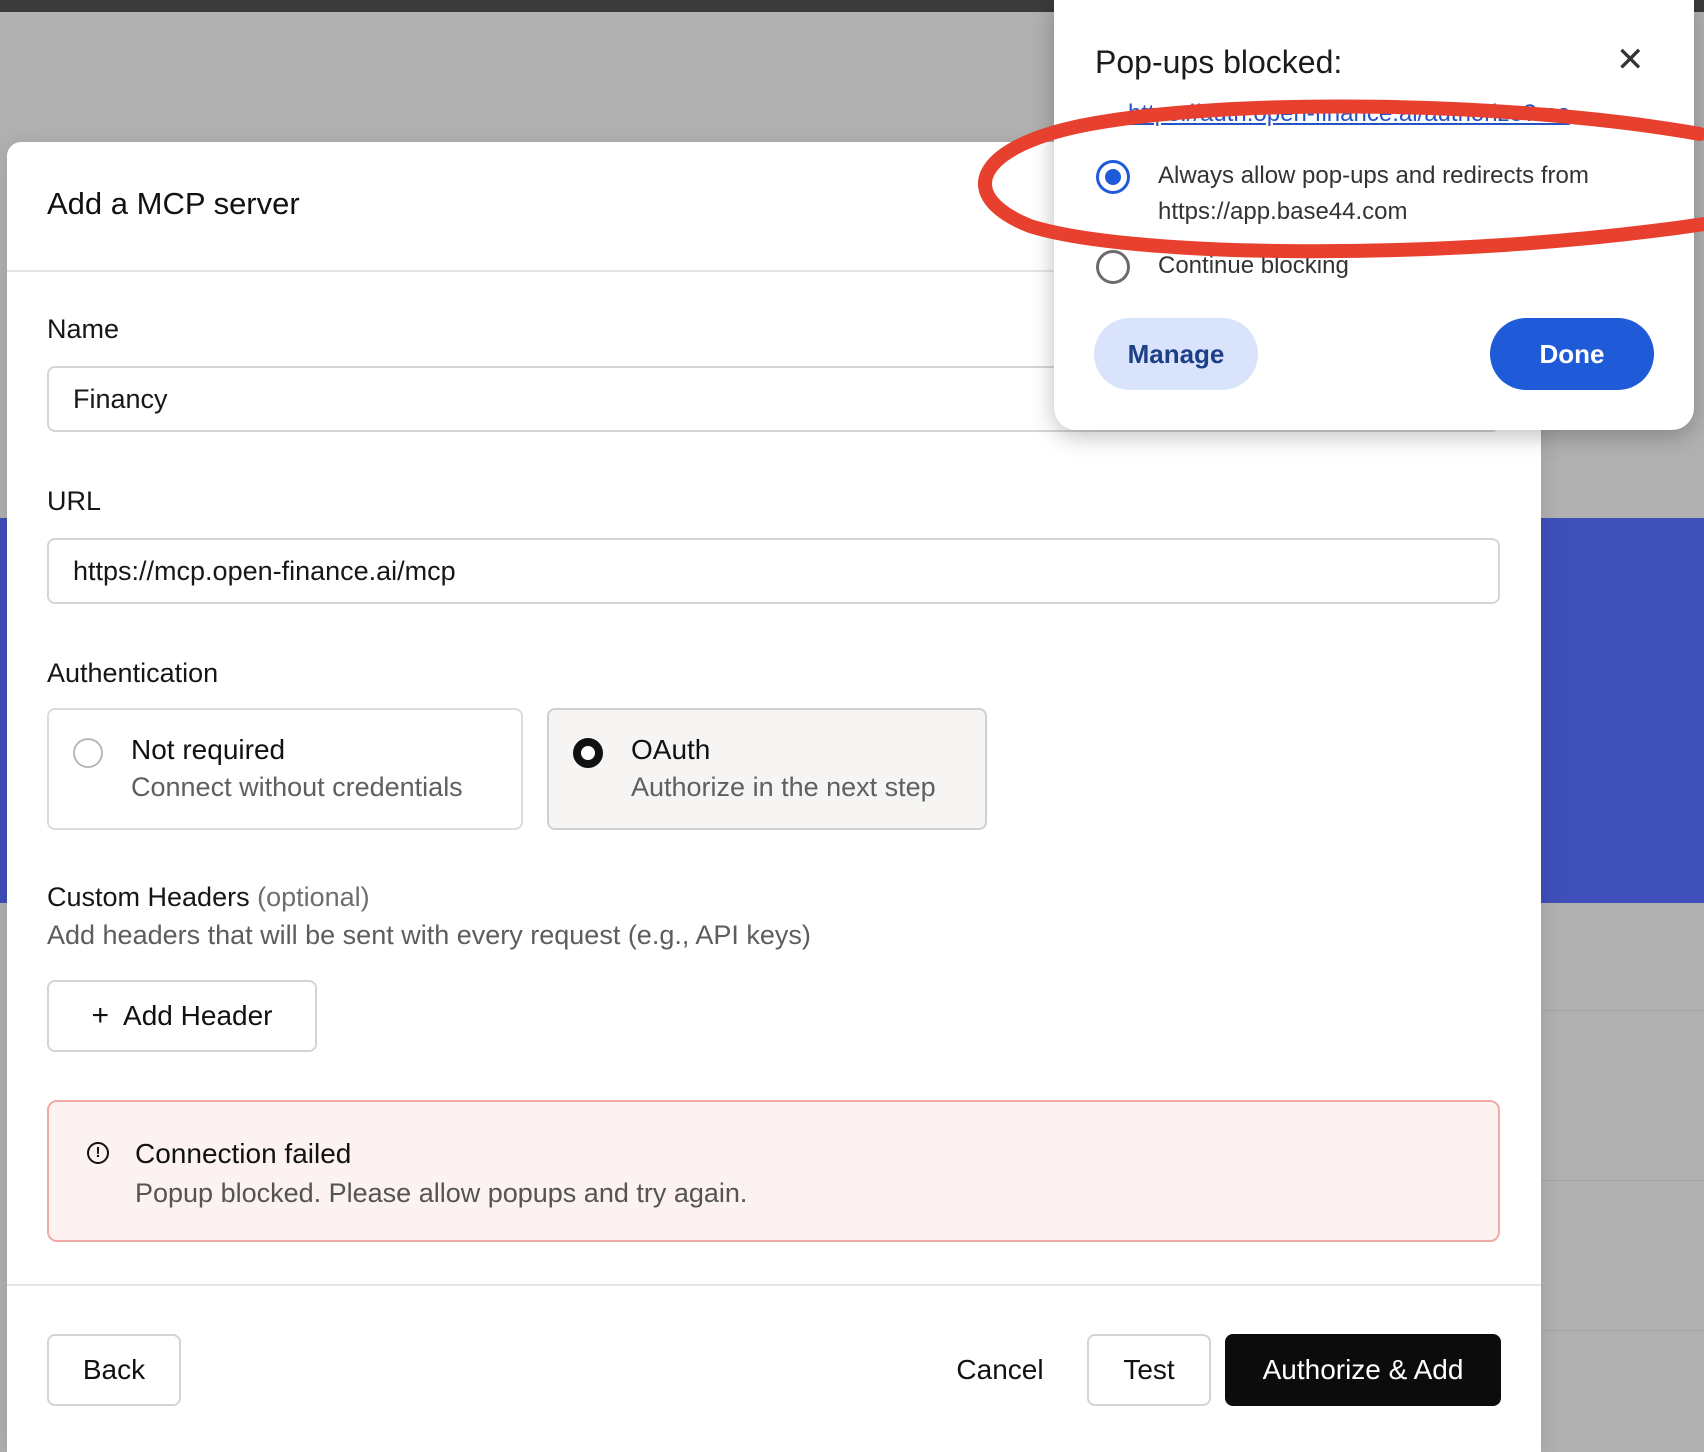  I want to click on url-input-value: https://mcp.open-finance.ai/mcp, so click(264, 570).